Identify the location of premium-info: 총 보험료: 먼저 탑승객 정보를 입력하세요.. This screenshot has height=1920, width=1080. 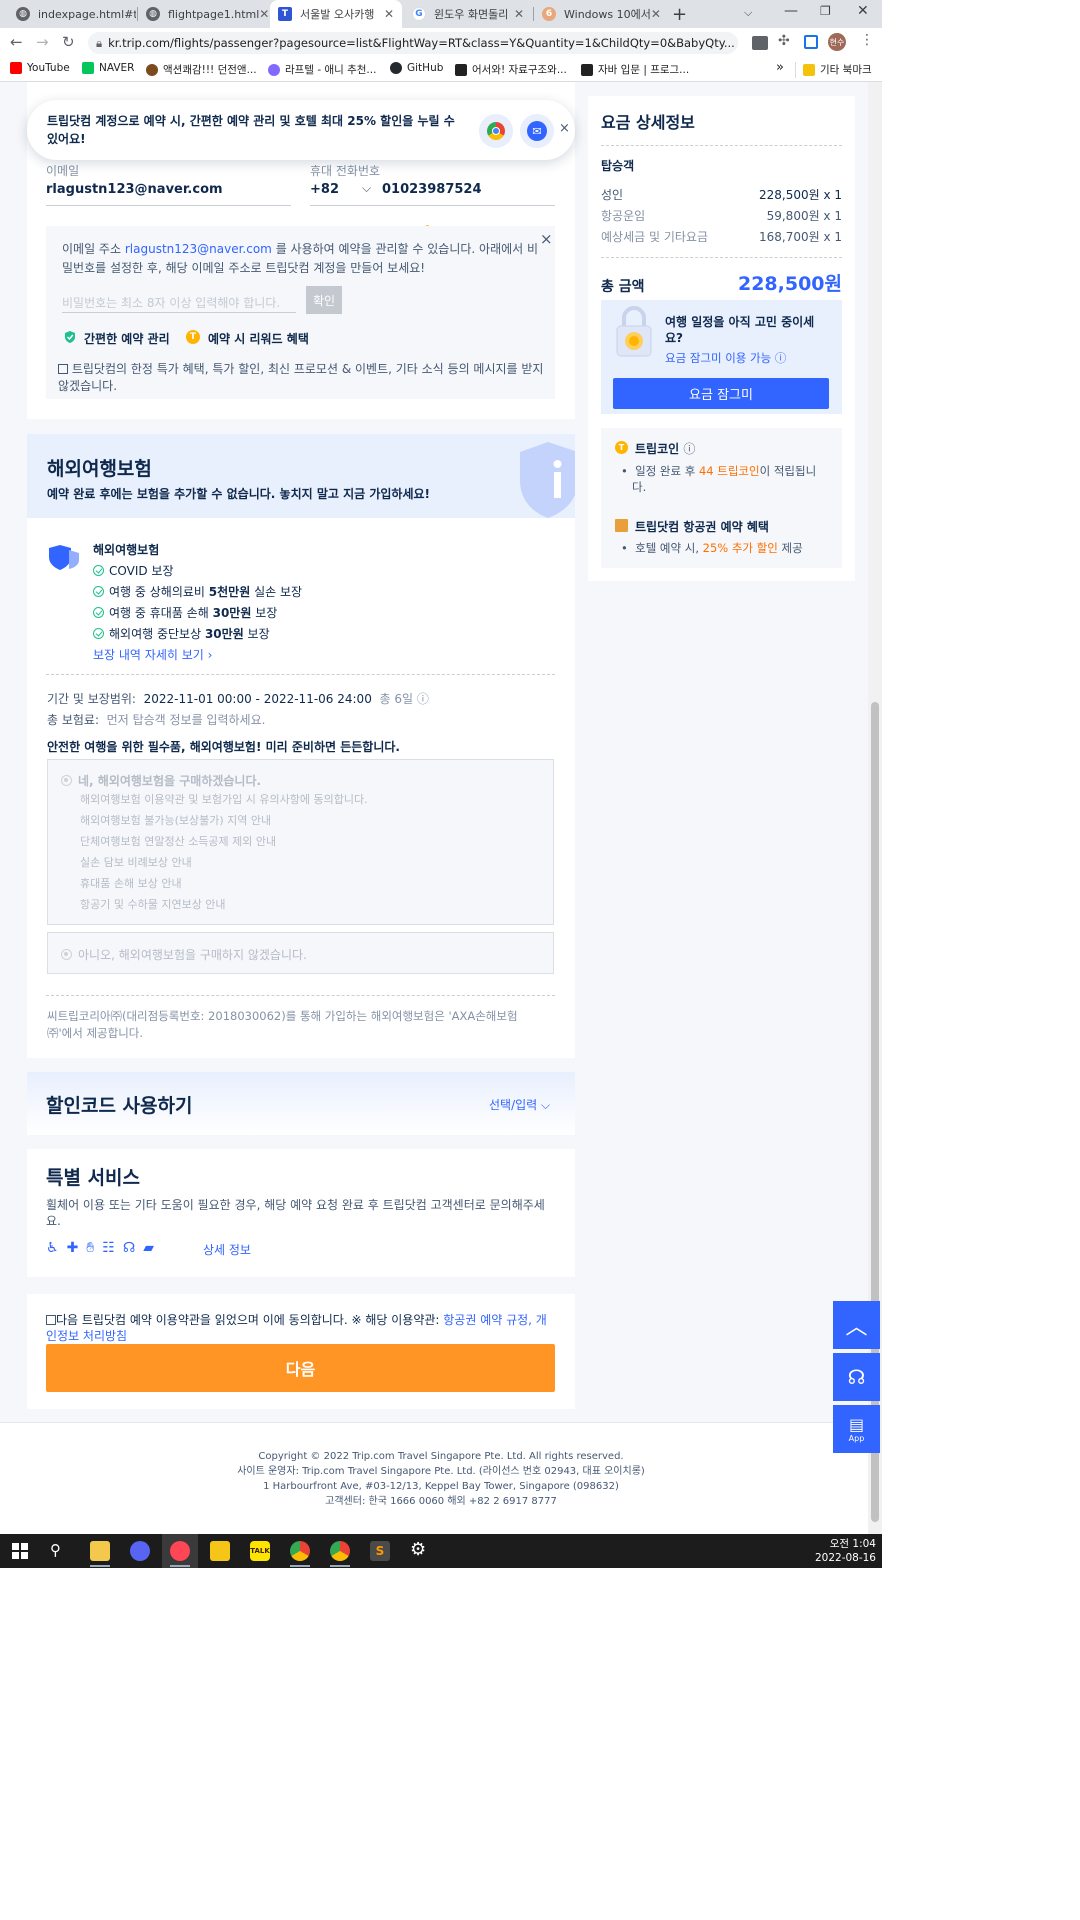
(156, 720).